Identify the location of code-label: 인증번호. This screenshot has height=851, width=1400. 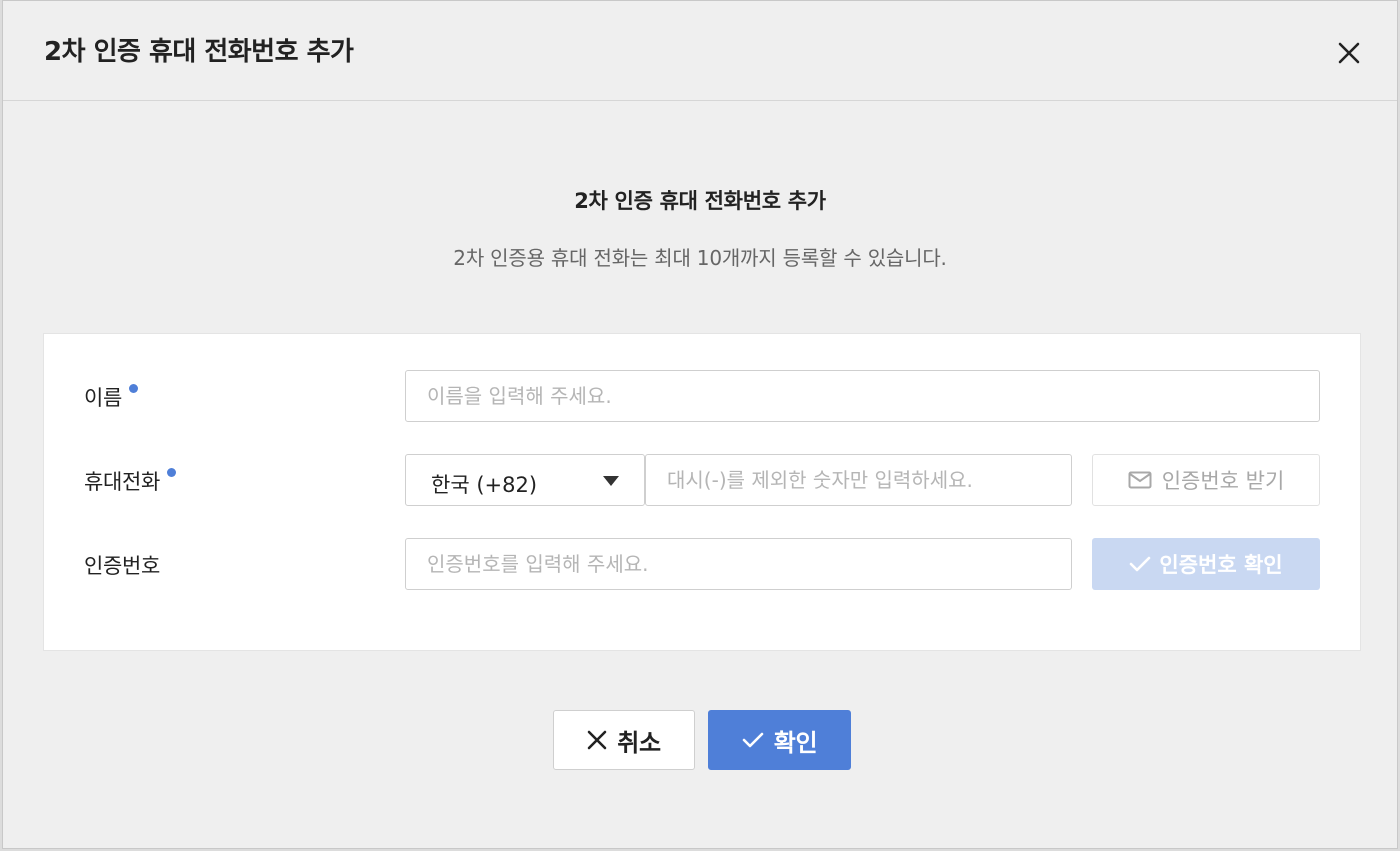
(122, 565).